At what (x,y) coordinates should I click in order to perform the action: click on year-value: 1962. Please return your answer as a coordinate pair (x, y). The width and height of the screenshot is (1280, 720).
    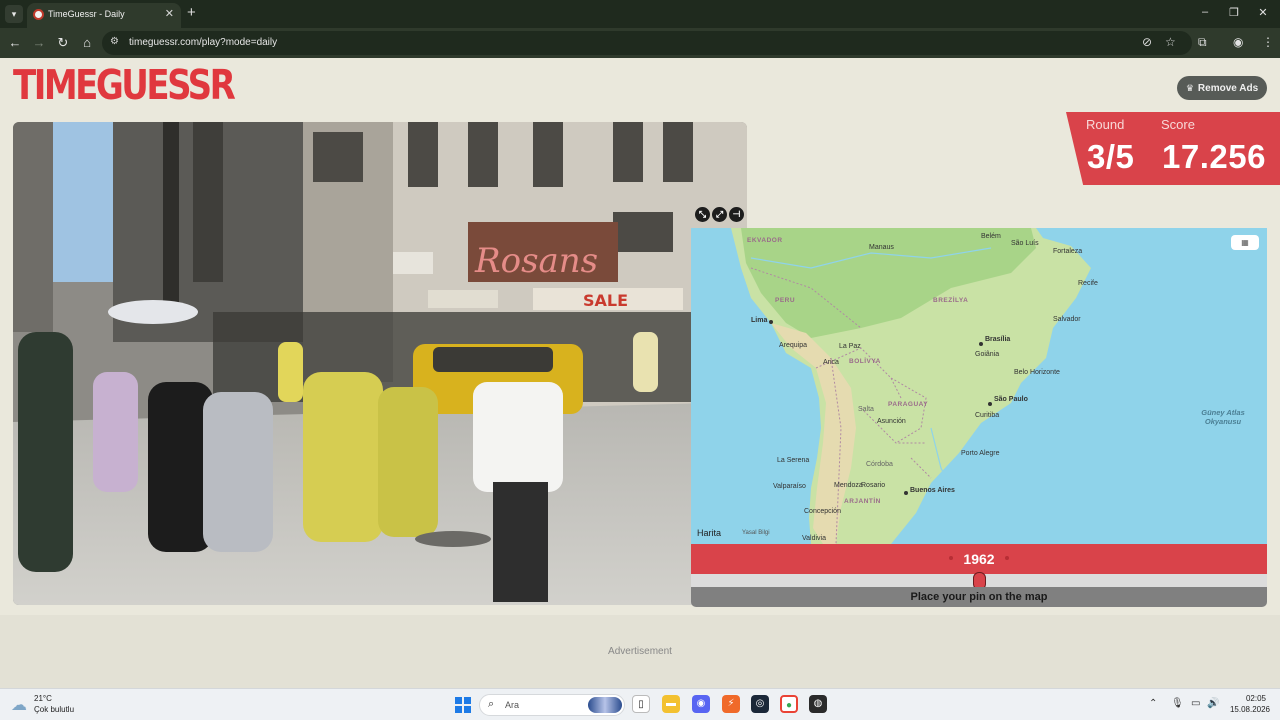
    Looking at the image, I should click on (979, 559).